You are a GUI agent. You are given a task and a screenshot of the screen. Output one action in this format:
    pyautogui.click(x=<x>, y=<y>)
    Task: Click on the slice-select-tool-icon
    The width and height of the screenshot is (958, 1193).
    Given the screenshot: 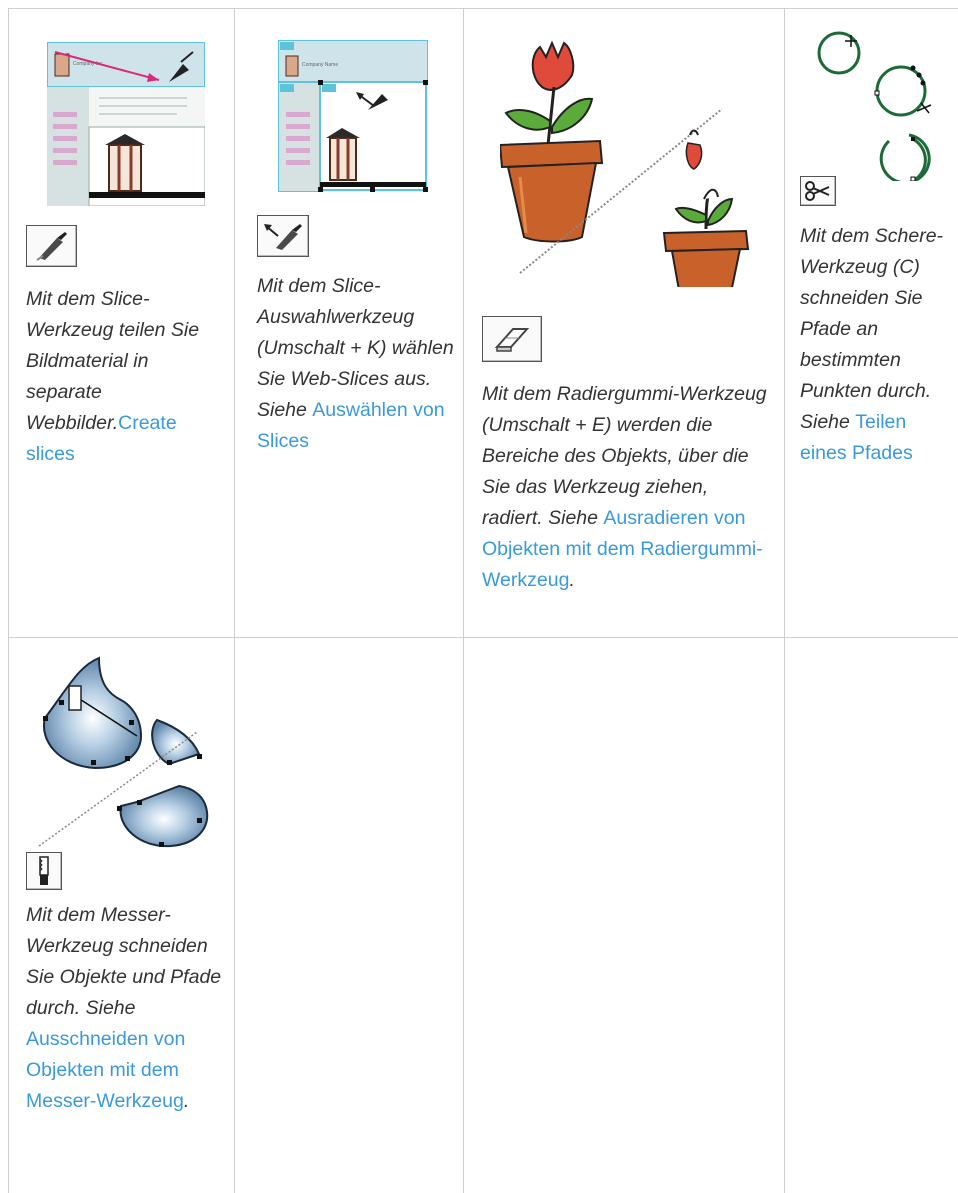 What is the action you would take?
    pyautogui.click(x=283, y=236)
    